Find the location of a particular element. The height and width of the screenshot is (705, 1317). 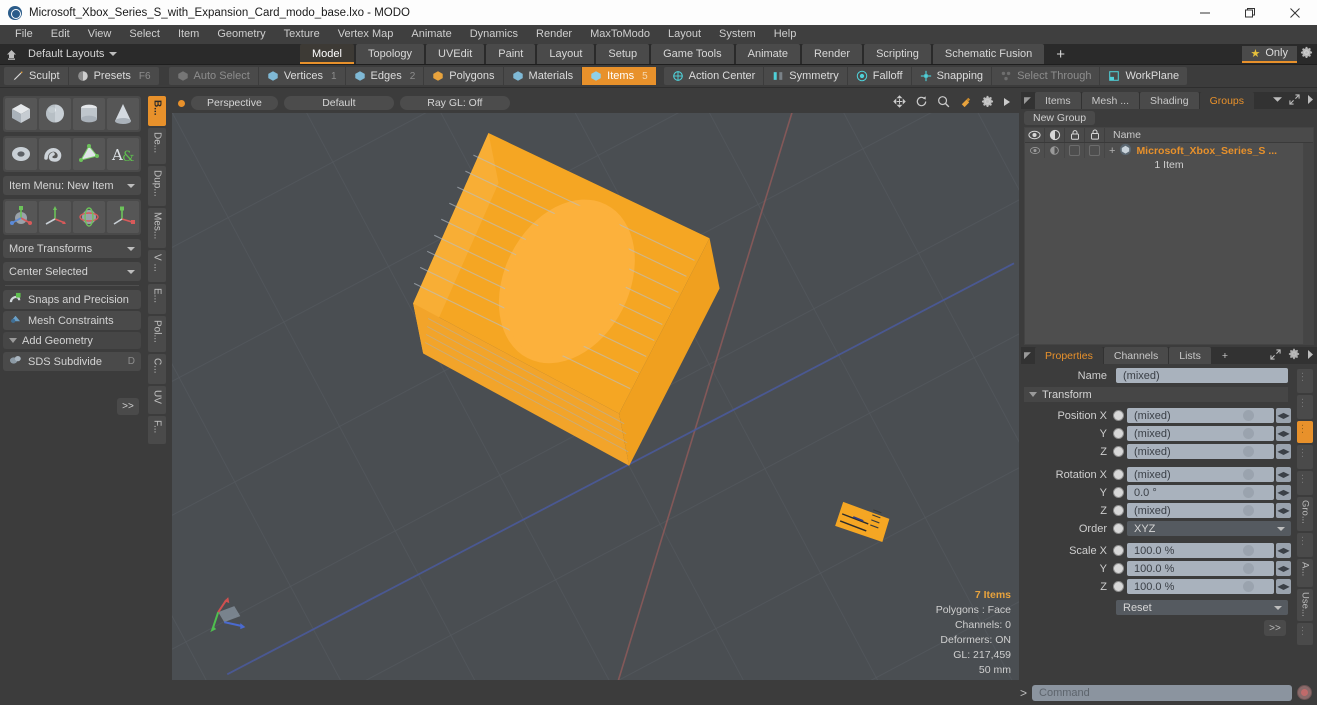

scale-y-field: 100.0 % is located at coordinates (1200, 568).